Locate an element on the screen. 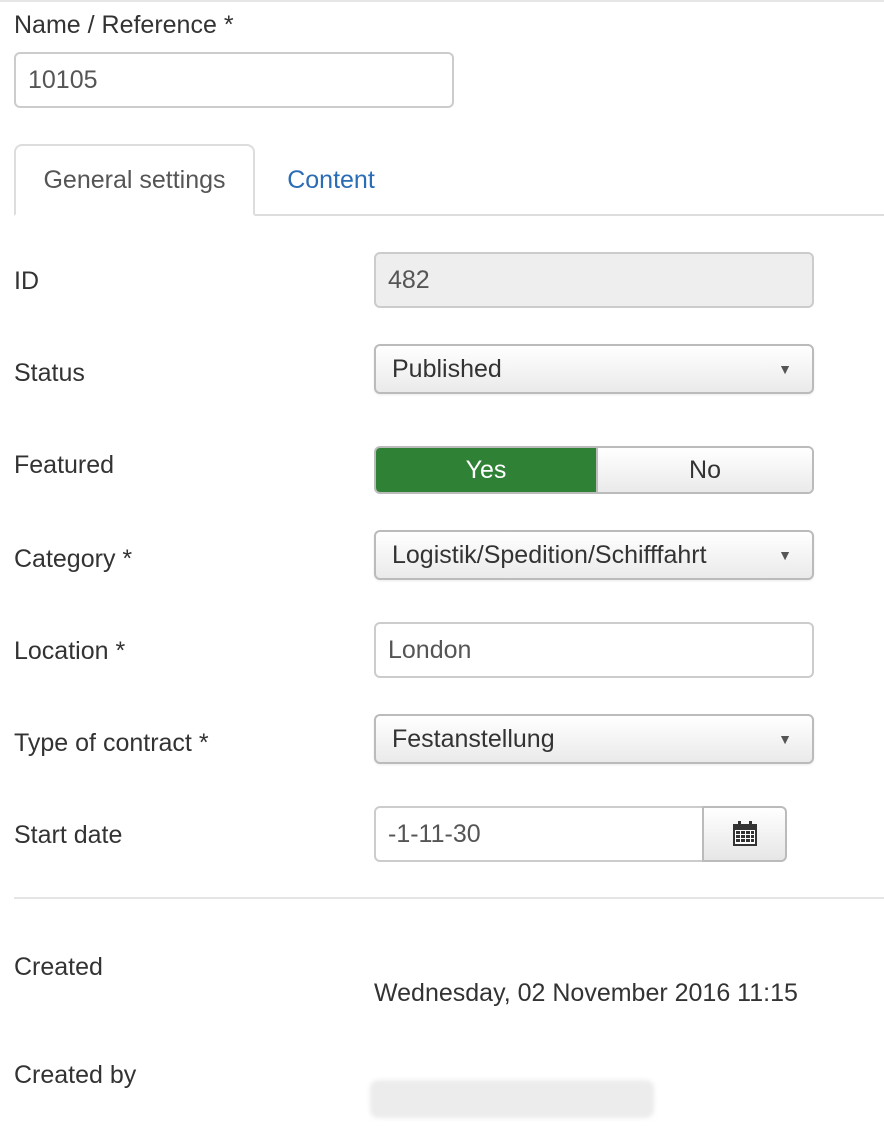 Image resolution: width=884 pixels, height=1126 pixels. top-rule is located at coordinates (442, 1).